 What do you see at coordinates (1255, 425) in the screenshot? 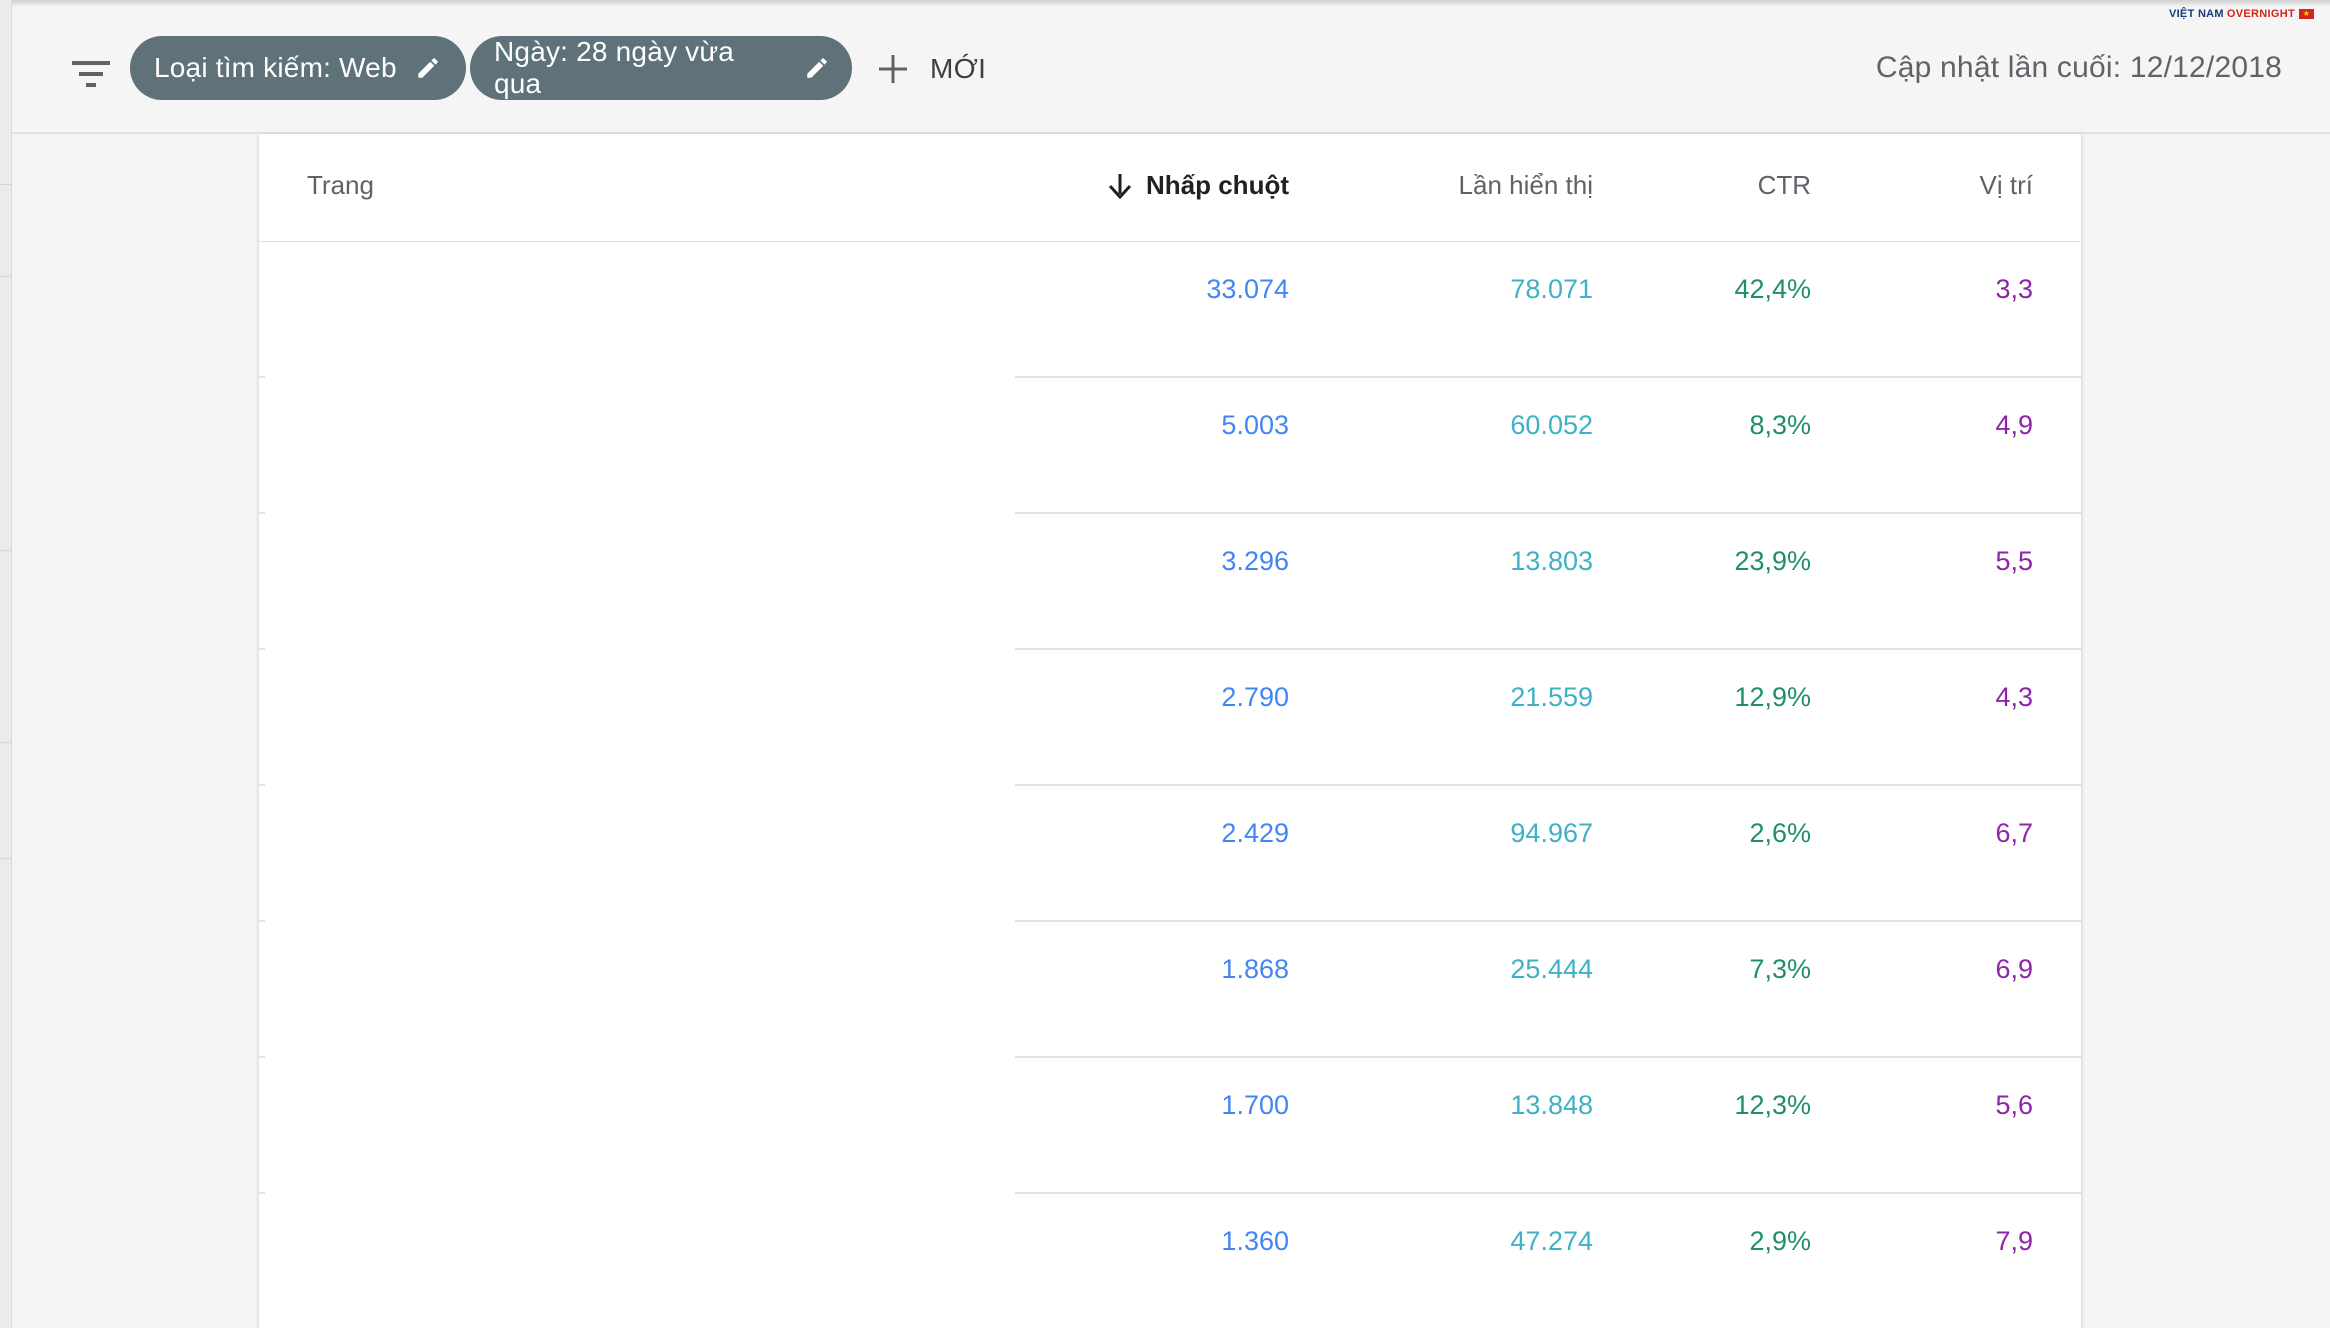
I see `cell-clicks: 5.003` at bounding box center [1255, 425].